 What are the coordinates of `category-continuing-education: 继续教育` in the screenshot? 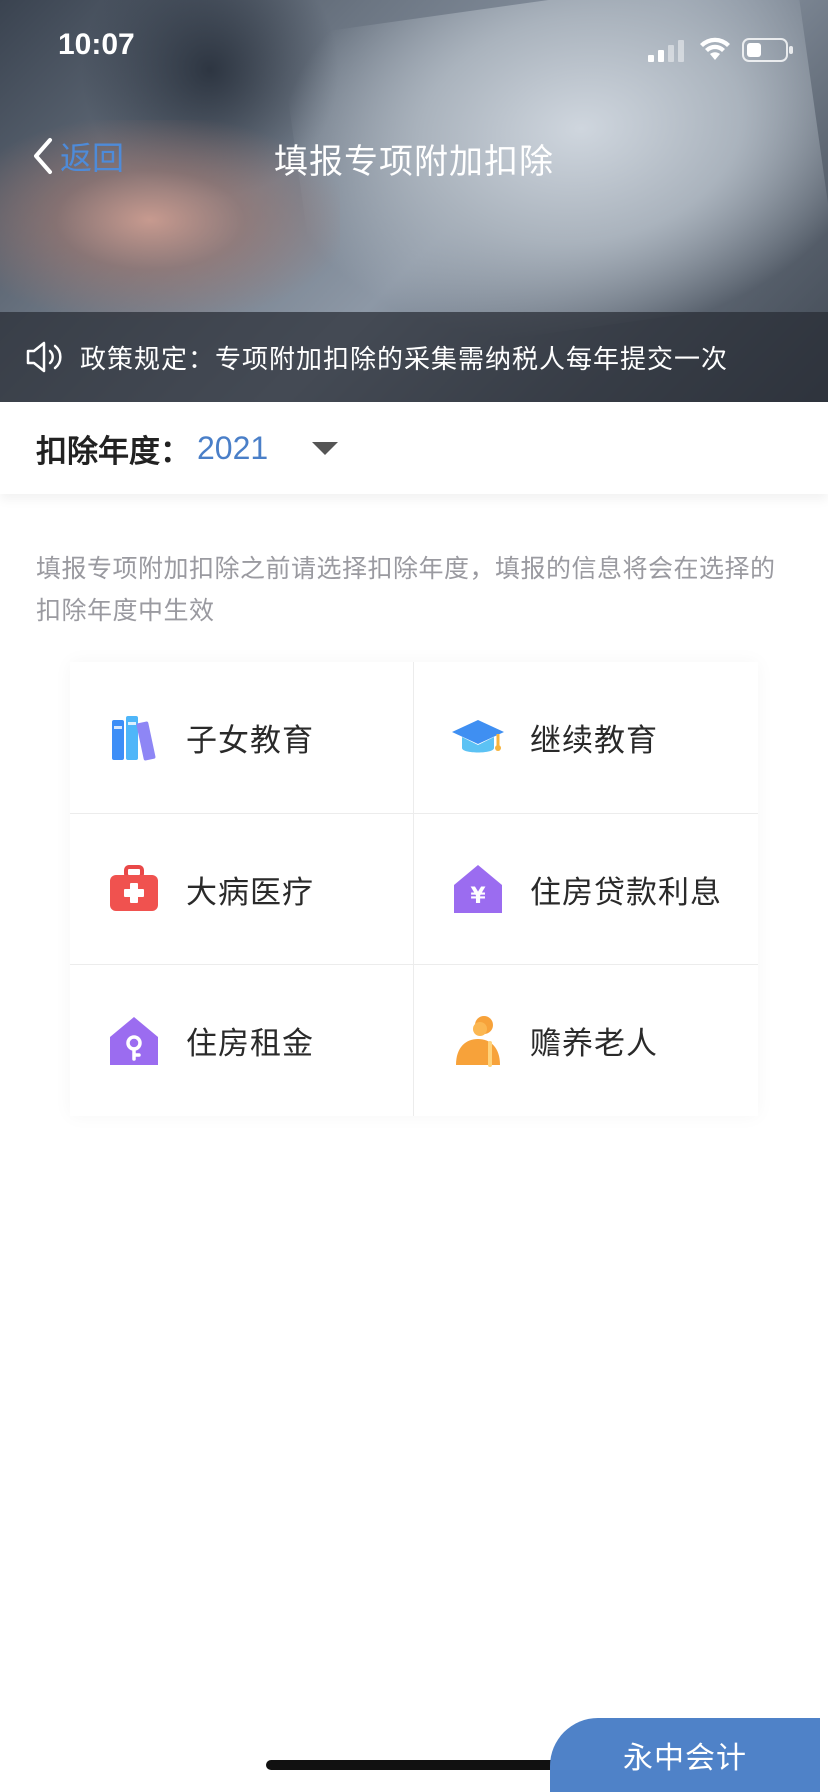 It's located at (586, 738).